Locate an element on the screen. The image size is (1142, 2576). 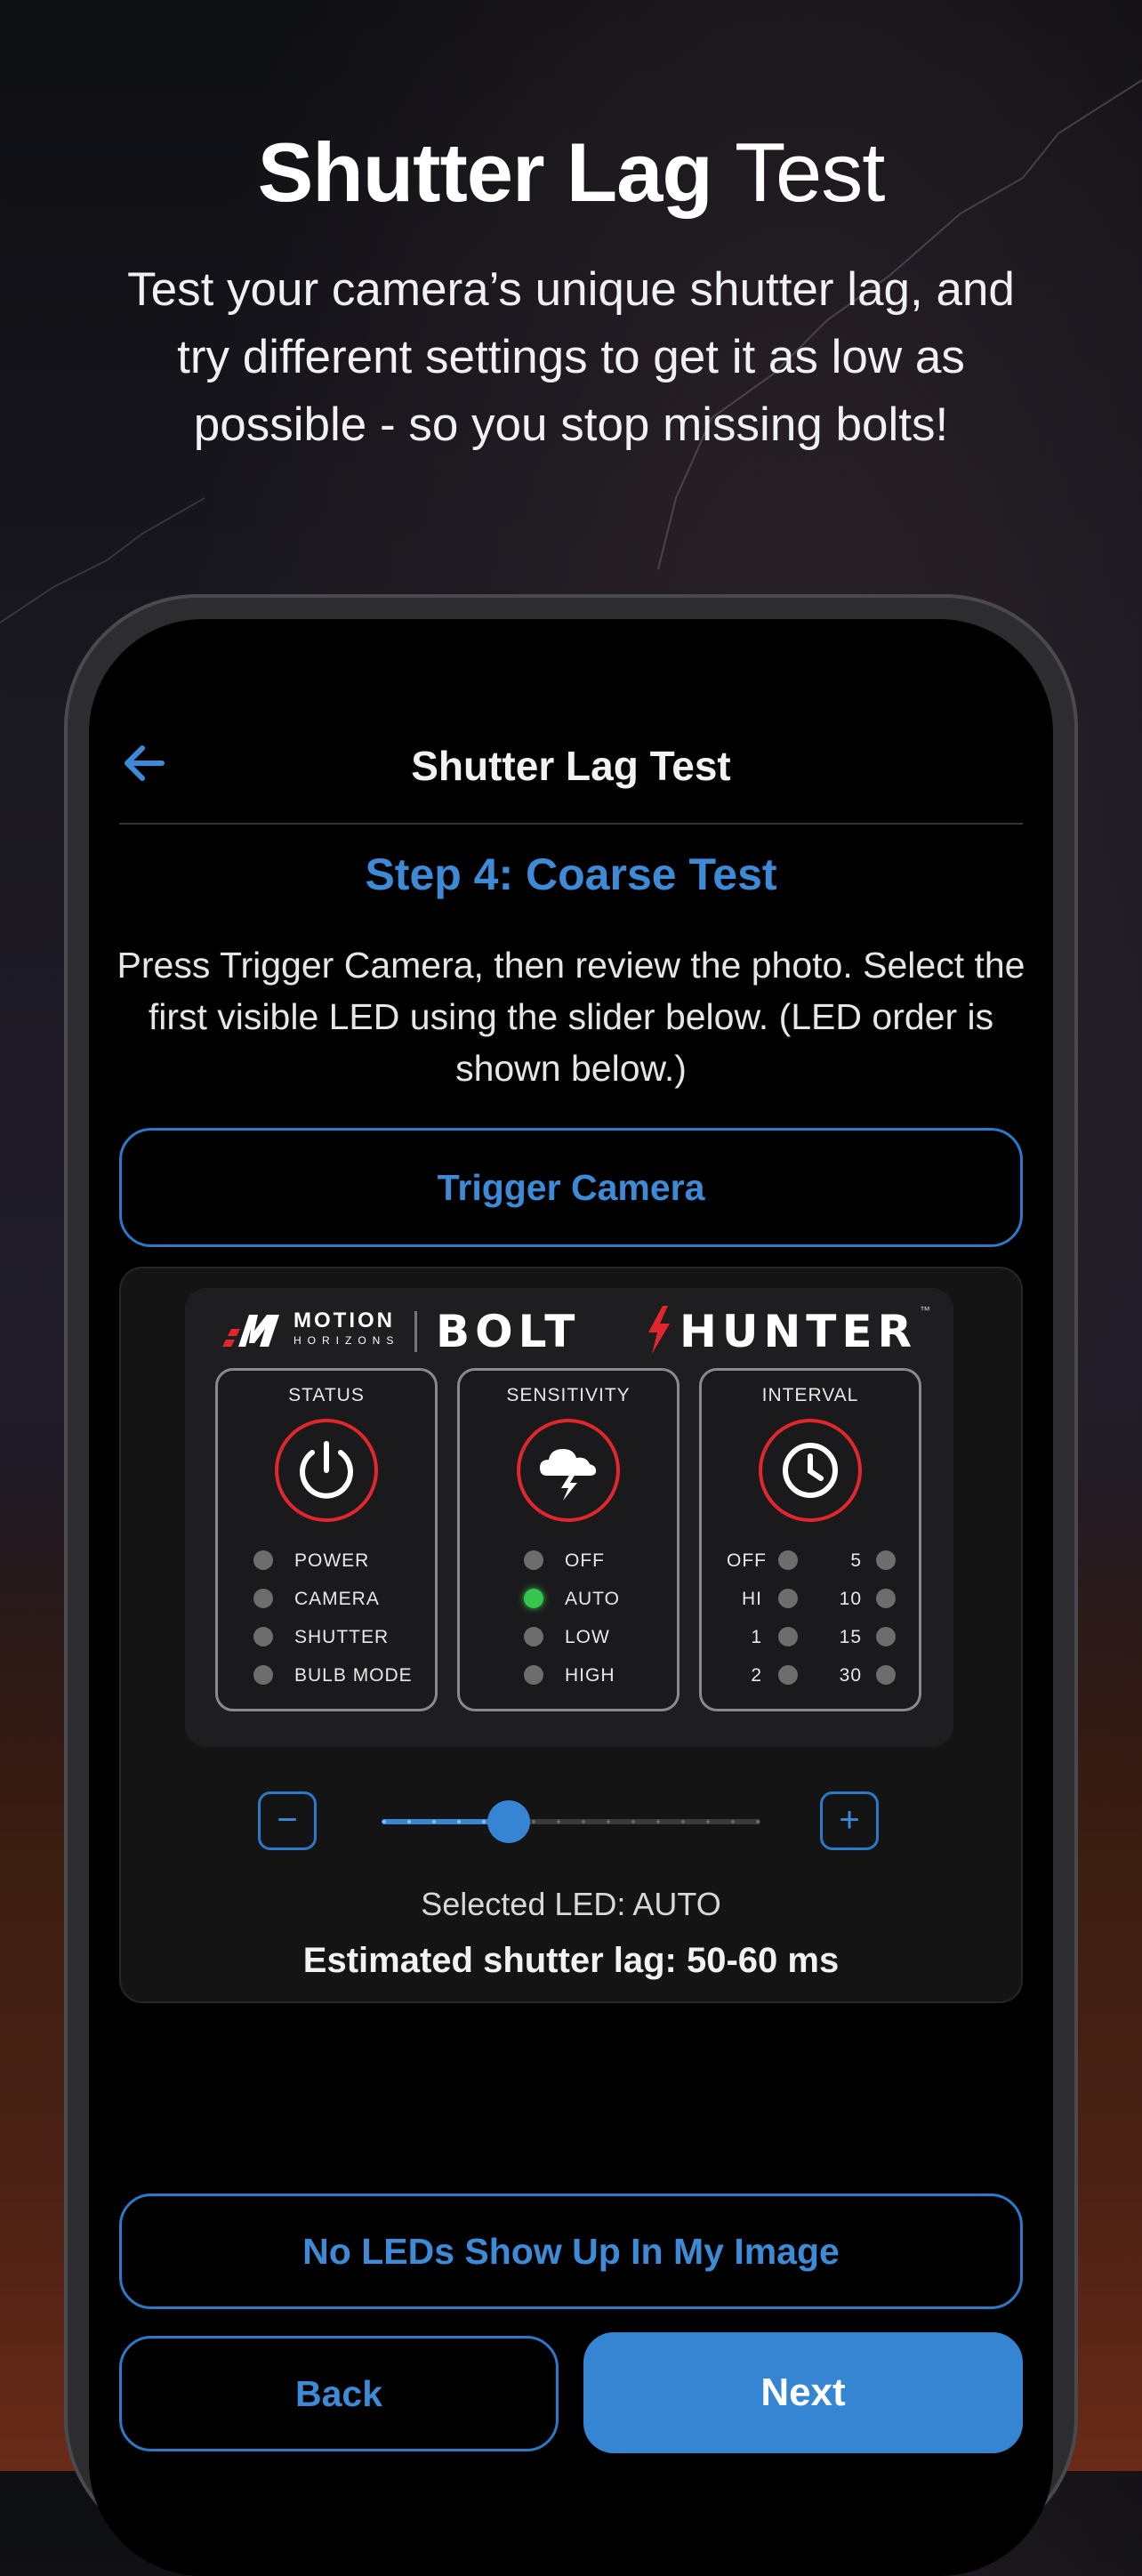
led-label: 30 is located at coordinates (850, 1675).